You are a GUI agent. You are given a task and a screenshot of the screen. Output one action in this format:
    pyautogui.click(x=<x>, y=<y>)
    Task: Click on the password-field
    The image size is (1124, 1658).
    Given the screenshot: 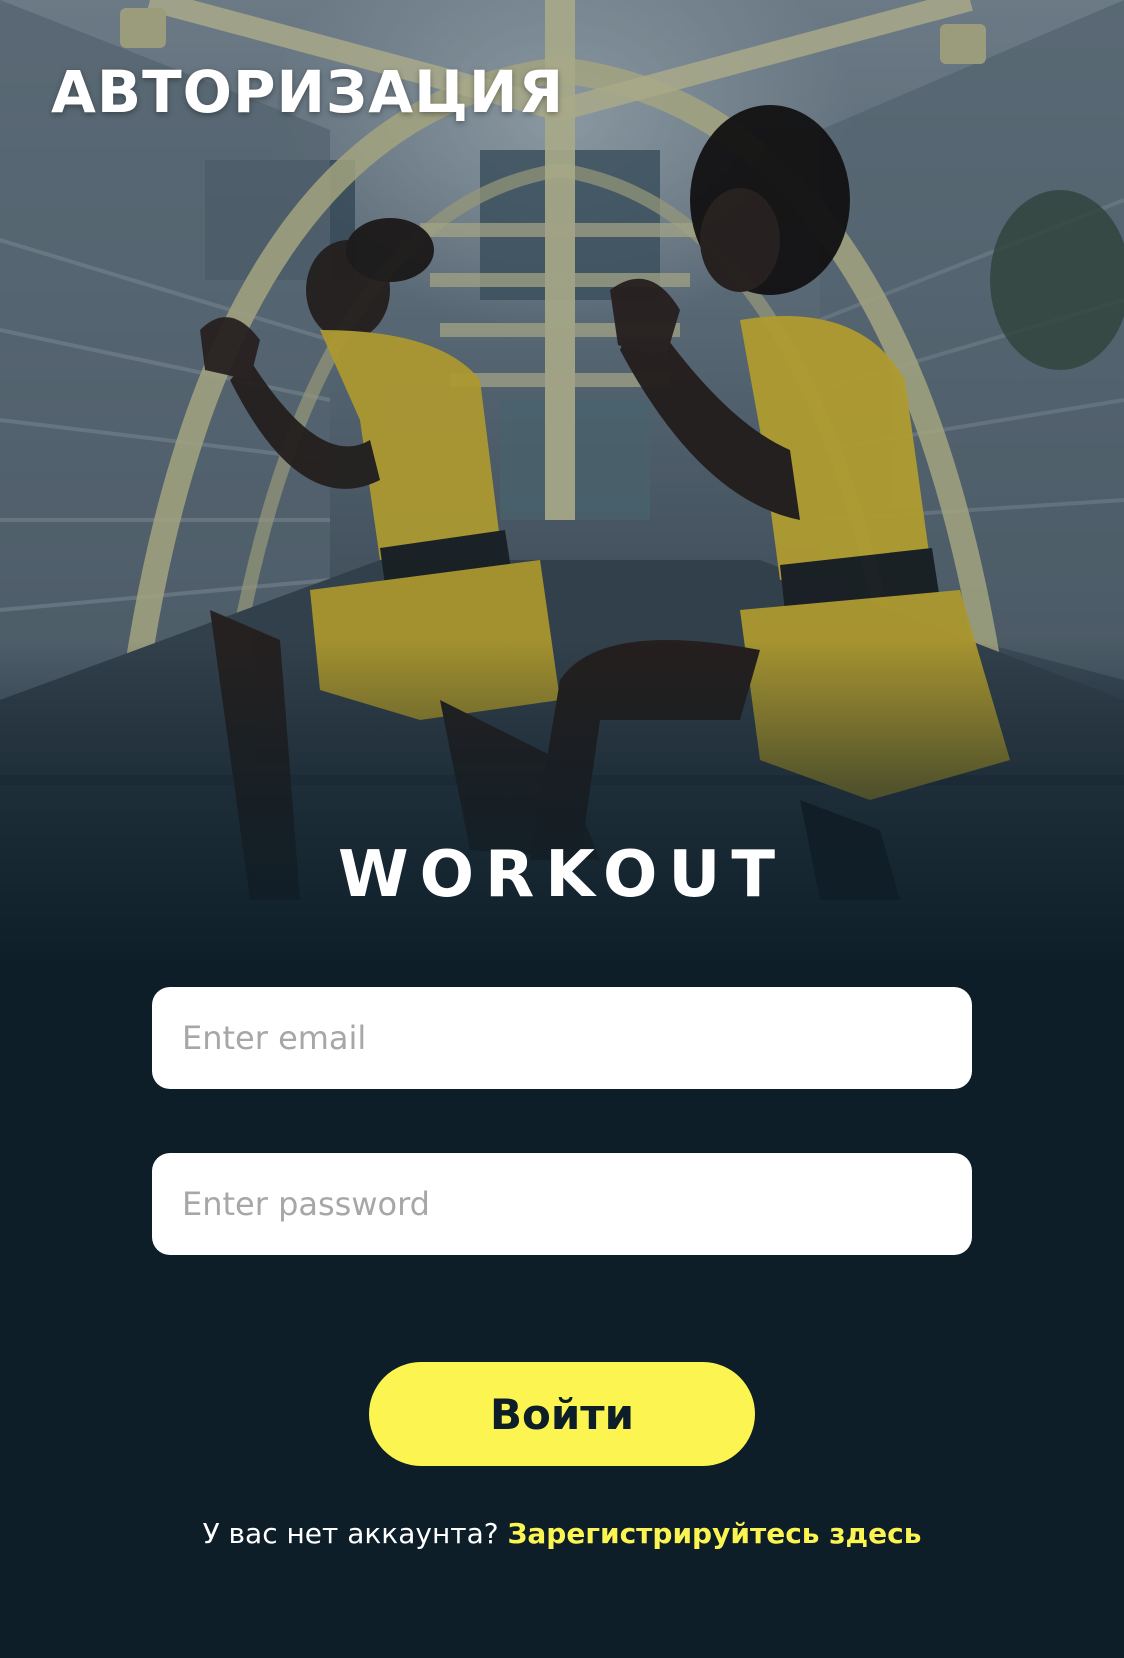 What is the action you would take?
    pyautogui.click(x=562, y=1204)
    